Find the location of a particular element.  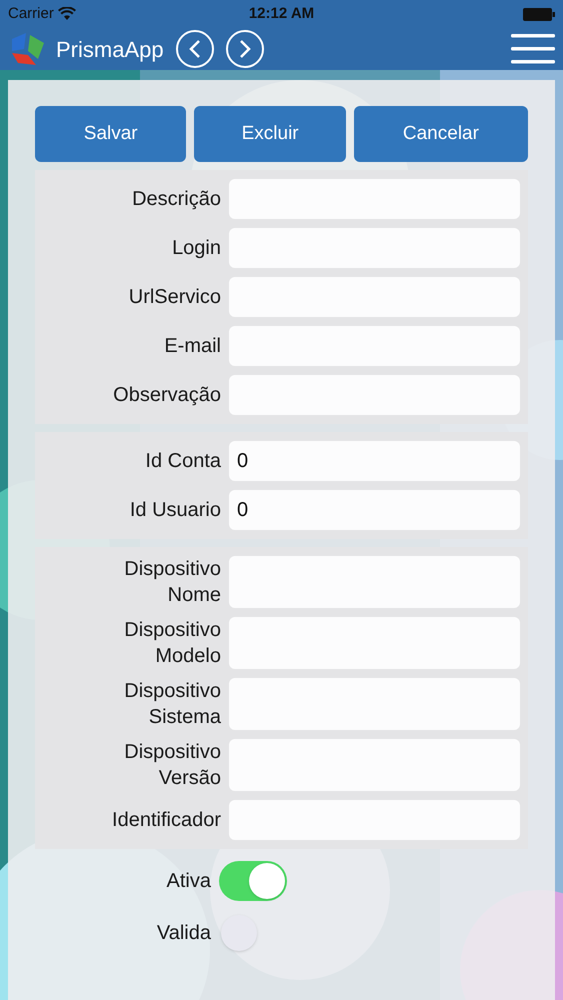

forward-button is located at coordinates (245, 49).